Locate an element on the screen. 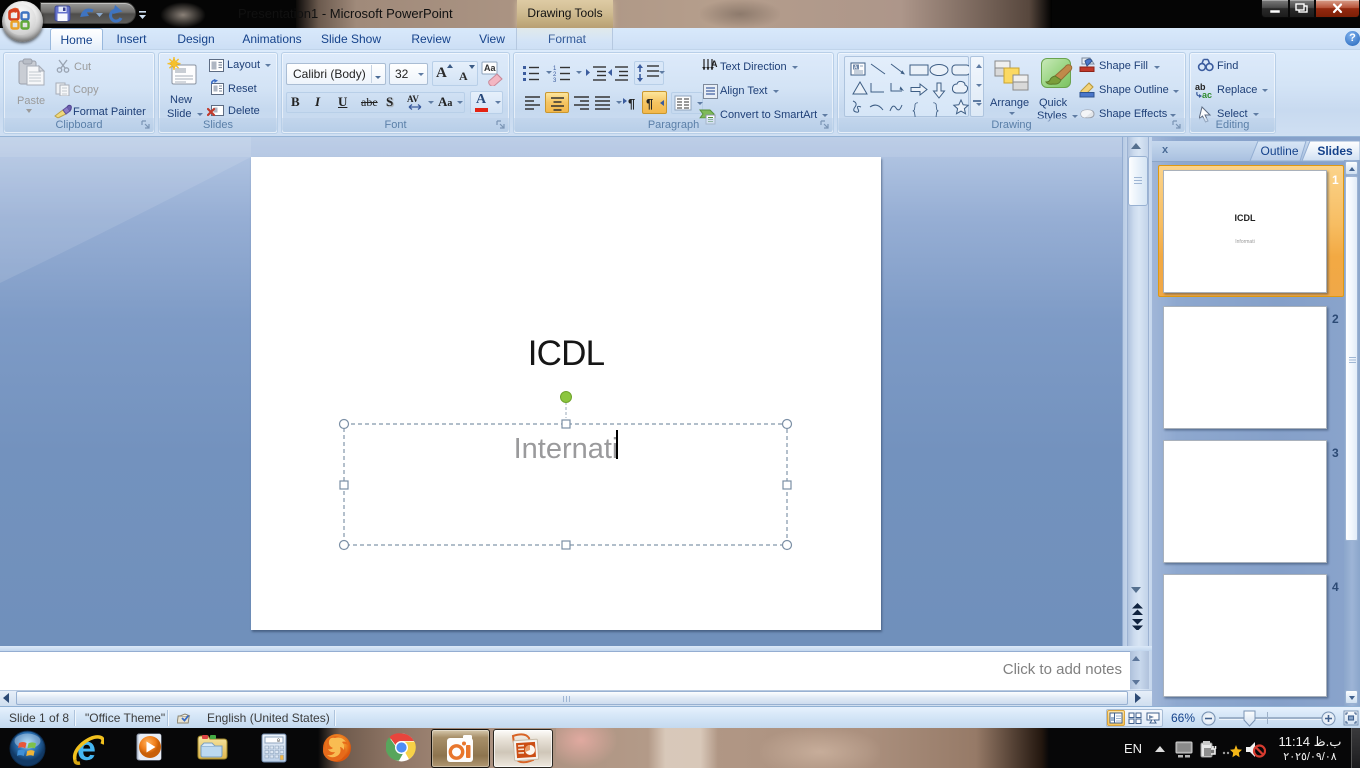 The image size is (1360, 768). svg-text: 0 is located at coordinates (278, 741).